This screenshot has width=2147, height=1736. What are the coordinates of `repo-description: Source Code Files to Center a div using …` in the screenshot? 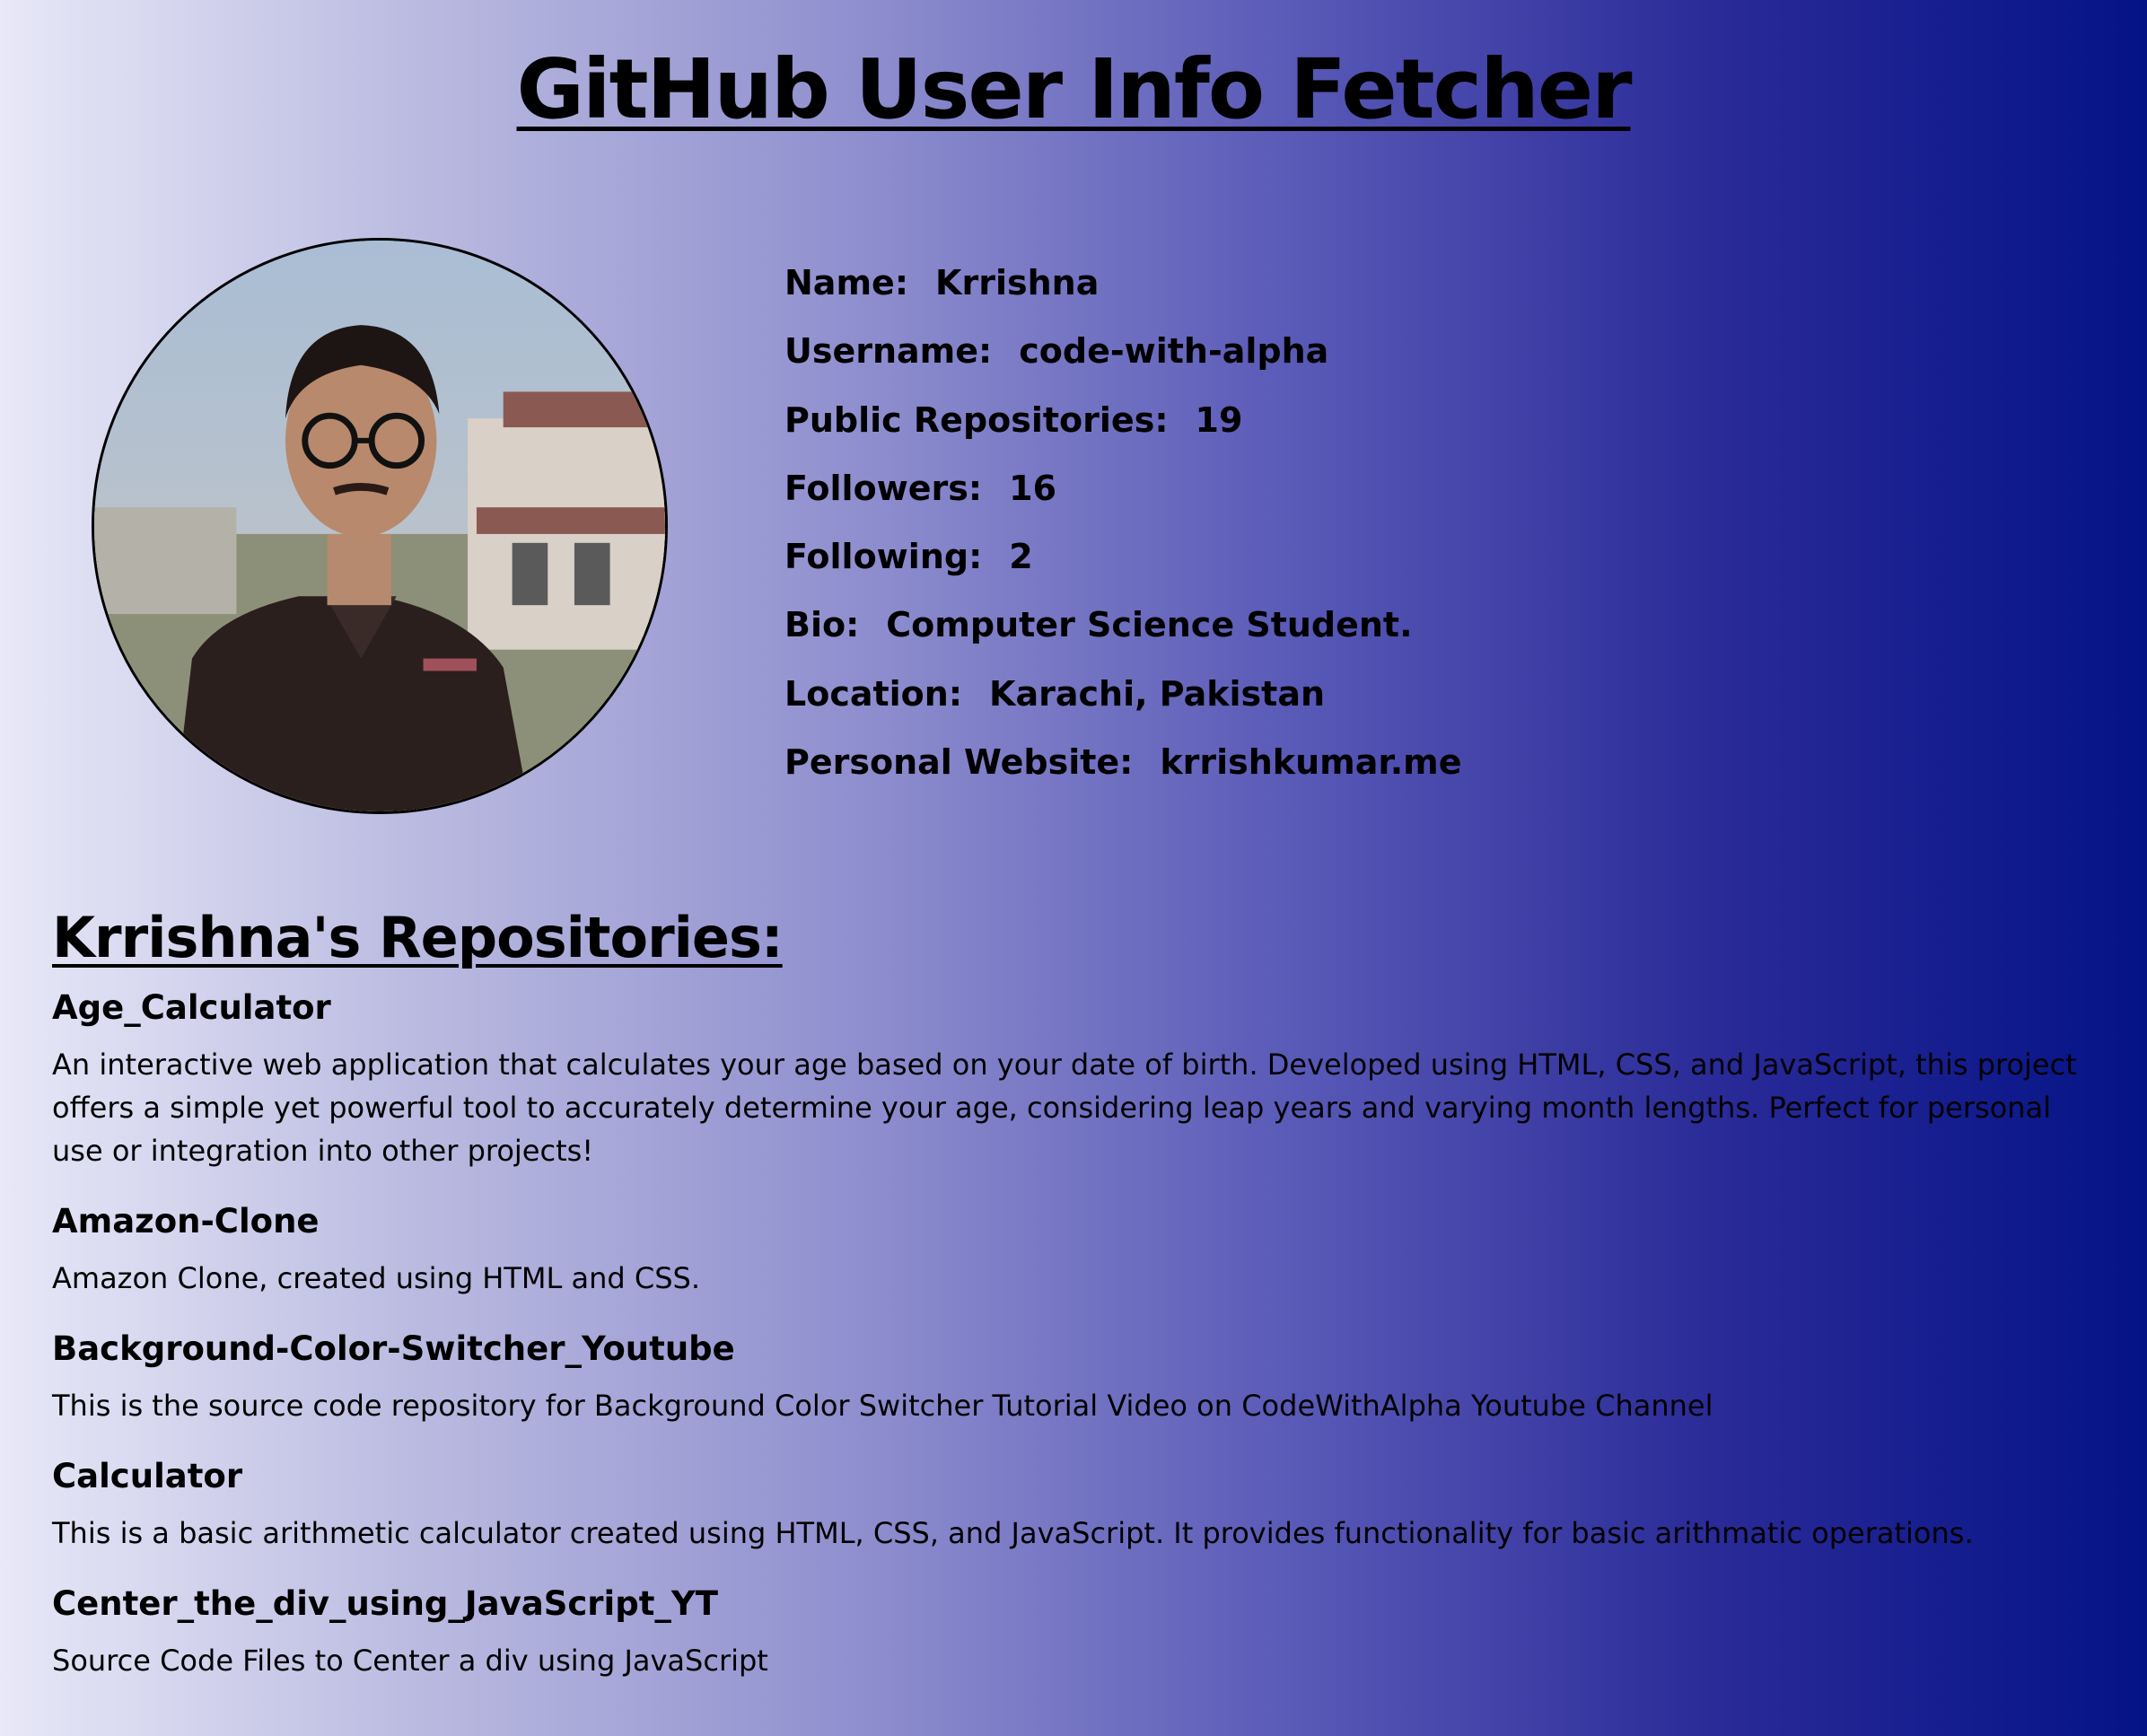 It's located at (410, 1661).